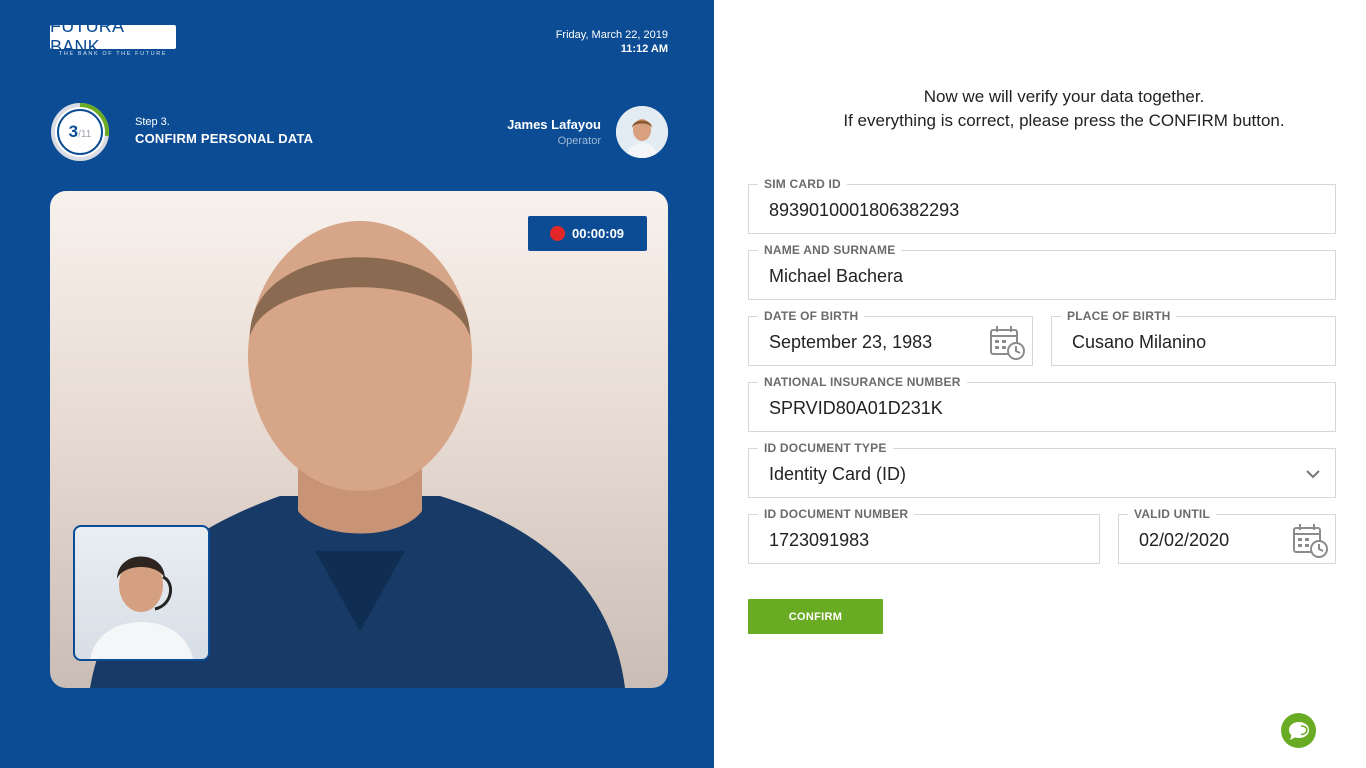 Image resolution: width=1366 pixels, height=768 pixels. What do you see at coordinates (924, 535) in the screenshot?
I see `id-document-number-field: ID DOCUMENT NUMBER 1723091983` at bounding box center [924, 535].